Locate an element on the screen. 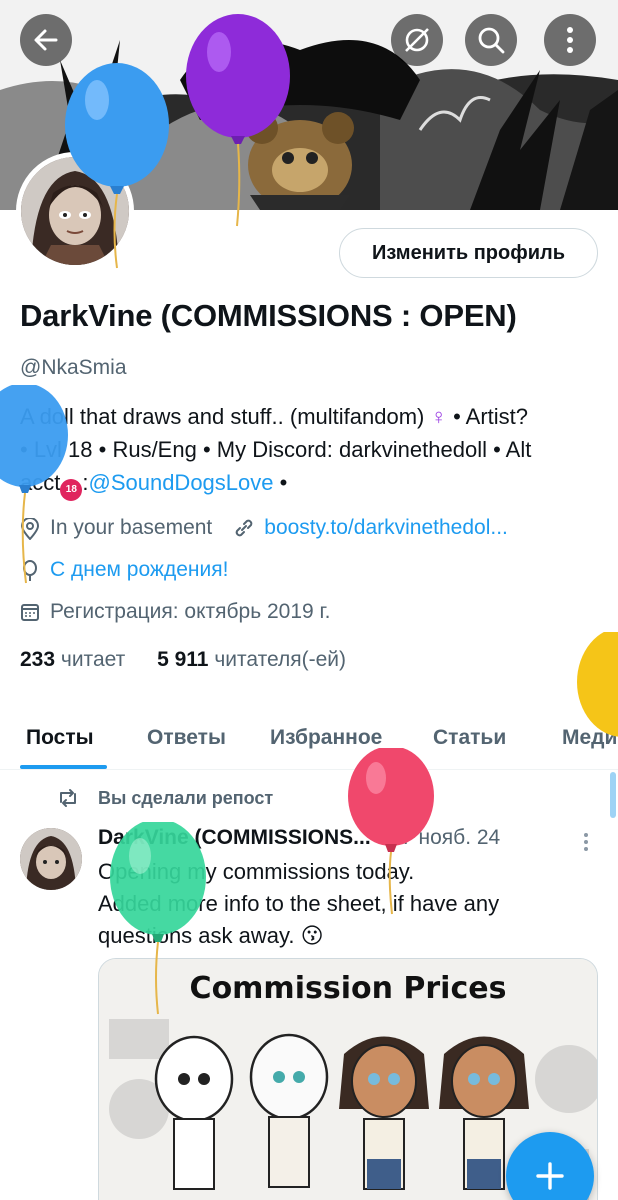  avatar-image is located at coordinates (75, 211).